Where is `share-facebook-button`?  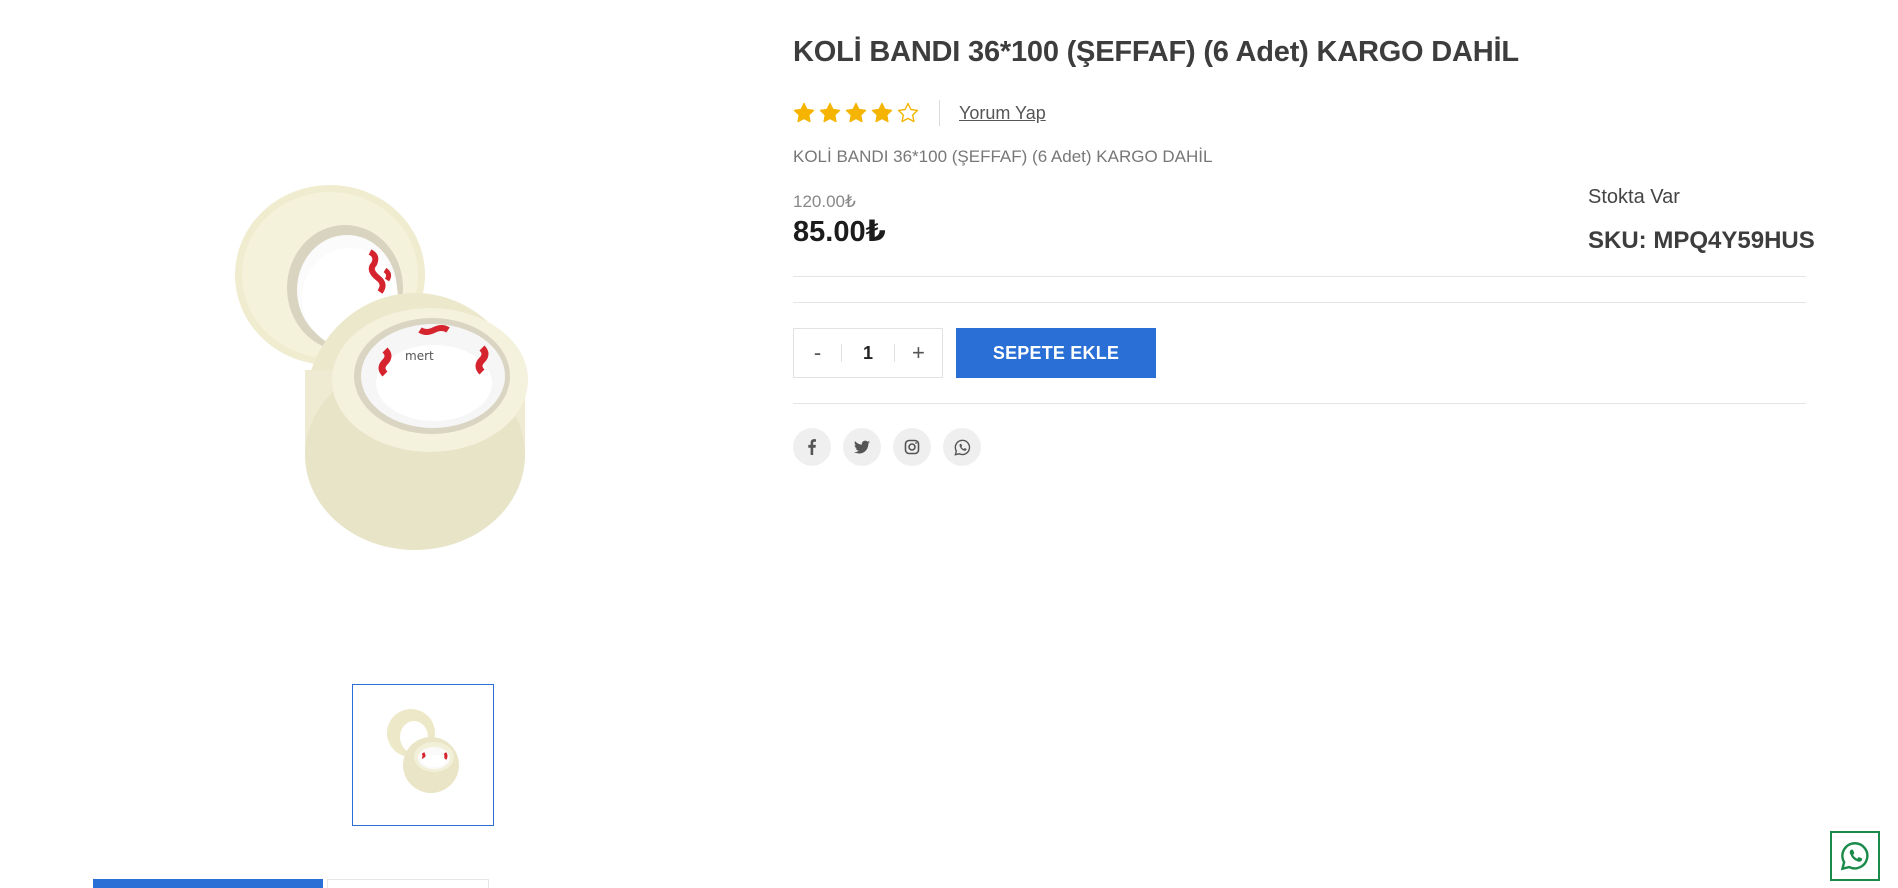
share-facebook-button is located at coordinates (812, 447).